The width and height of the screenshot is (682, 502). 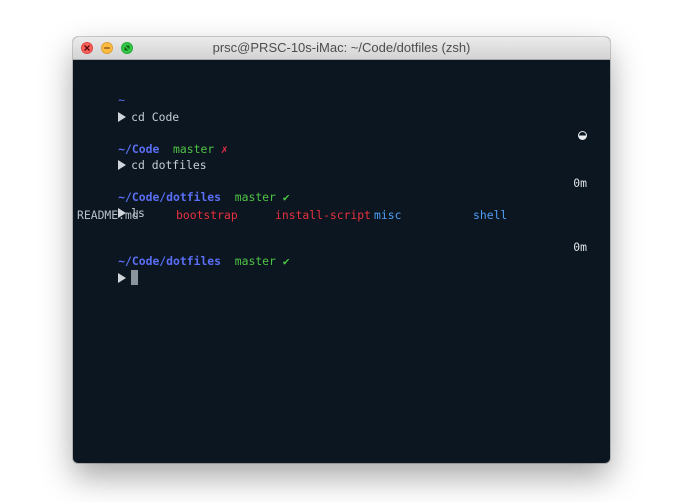 I want to click on status-spinner, so click(x=582, y=135).